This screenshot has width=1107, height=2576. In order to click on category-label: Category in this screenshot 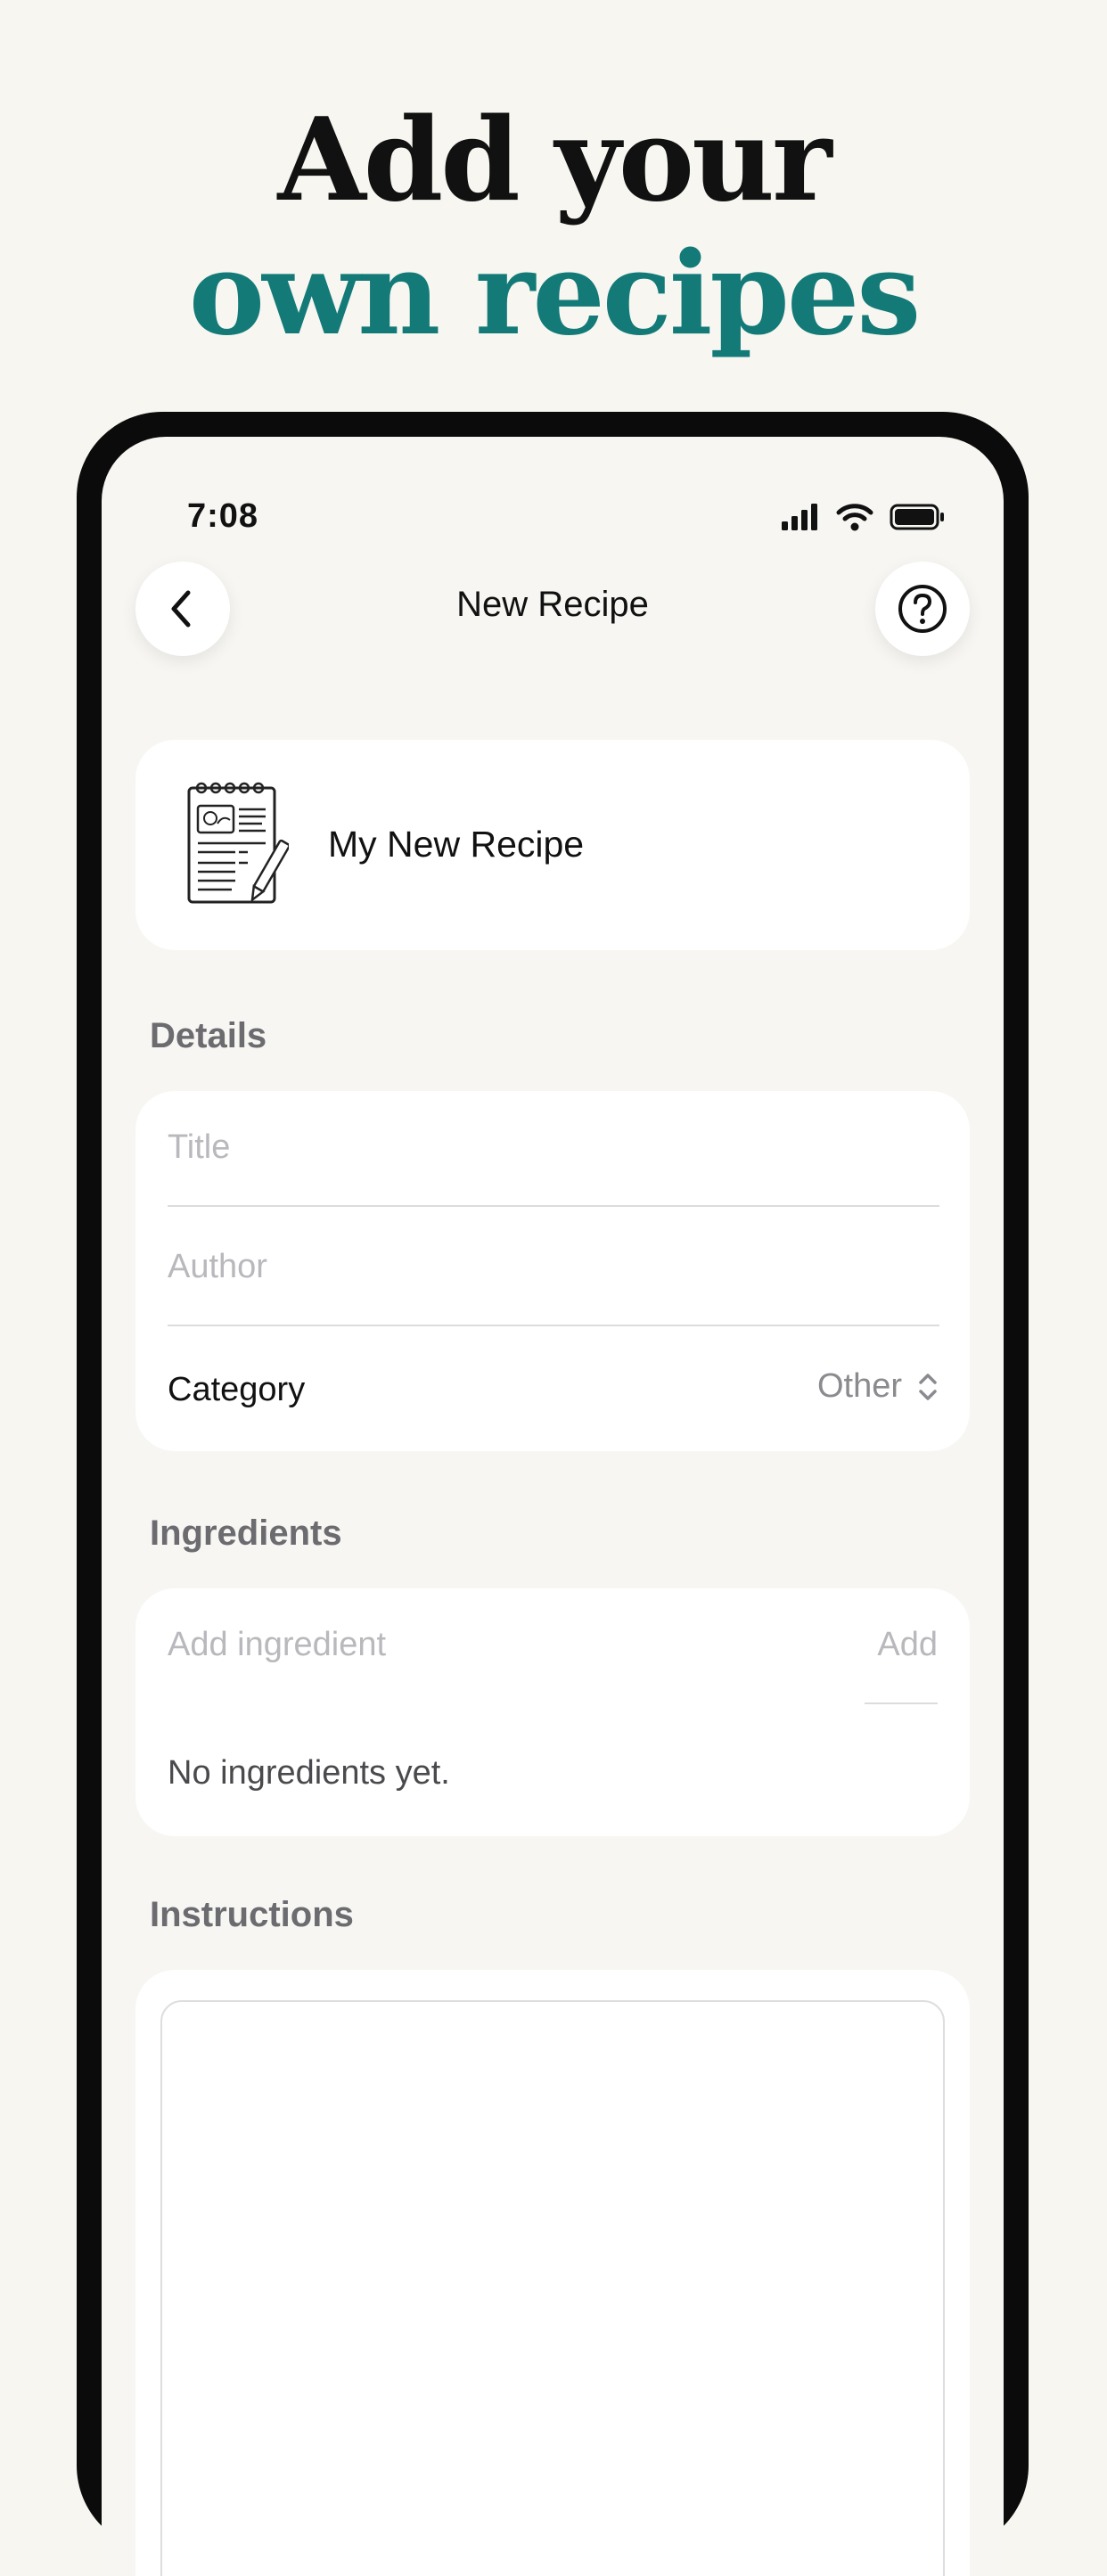, I will do `click(237, 1389)`.